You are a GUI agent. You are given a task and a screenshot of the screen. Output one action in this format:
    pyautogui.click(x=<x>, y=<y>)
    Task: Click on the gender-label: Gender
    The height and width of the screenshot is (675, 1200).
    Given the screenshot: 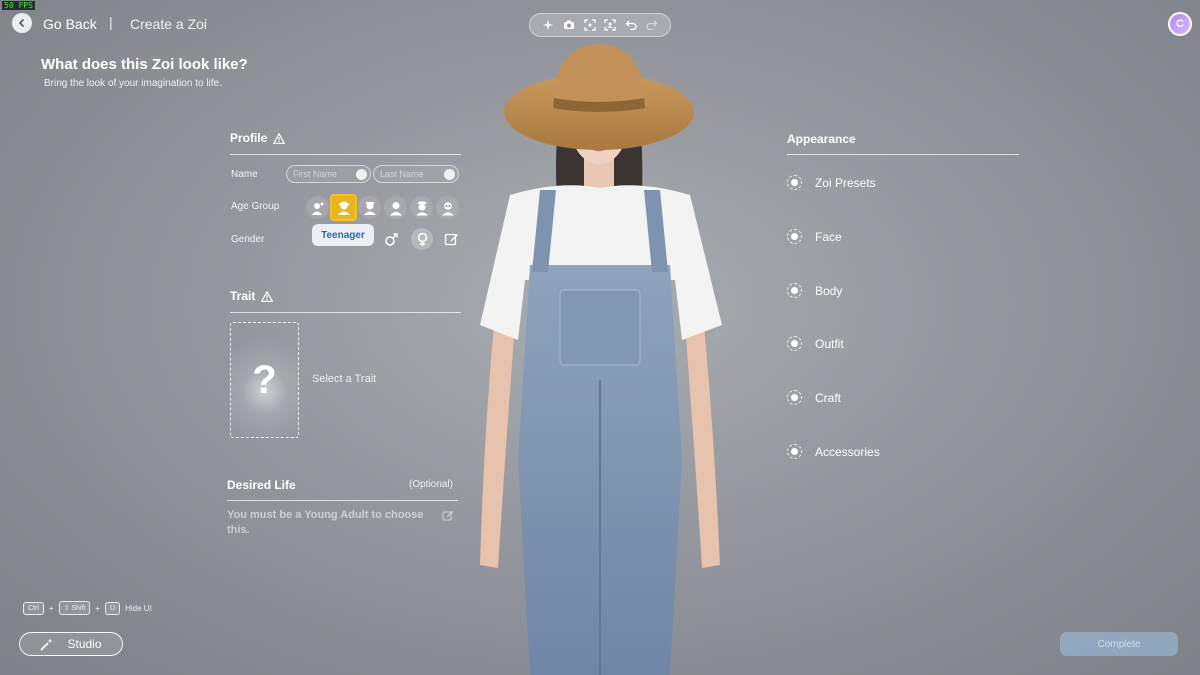 What is the action you would take?
    pyautogui.click(x=248, y=239)
    